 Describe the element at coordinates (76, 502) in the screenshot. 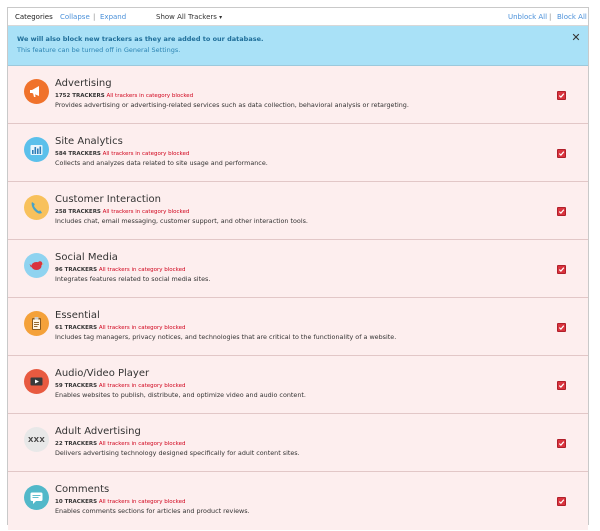

I see `tracker-count-value: 10 TRACKERS` at that location.